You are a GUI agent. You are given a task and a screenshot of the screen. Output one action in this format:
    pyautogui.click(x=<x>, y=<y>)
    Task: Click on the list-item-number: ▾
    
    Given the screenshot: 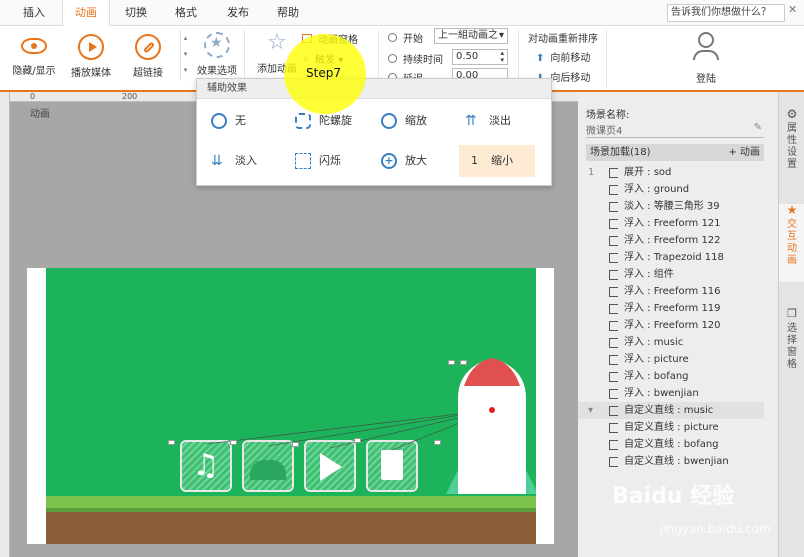 What is the action you would take?
    pyautogui.click(x=591, y=410)
    